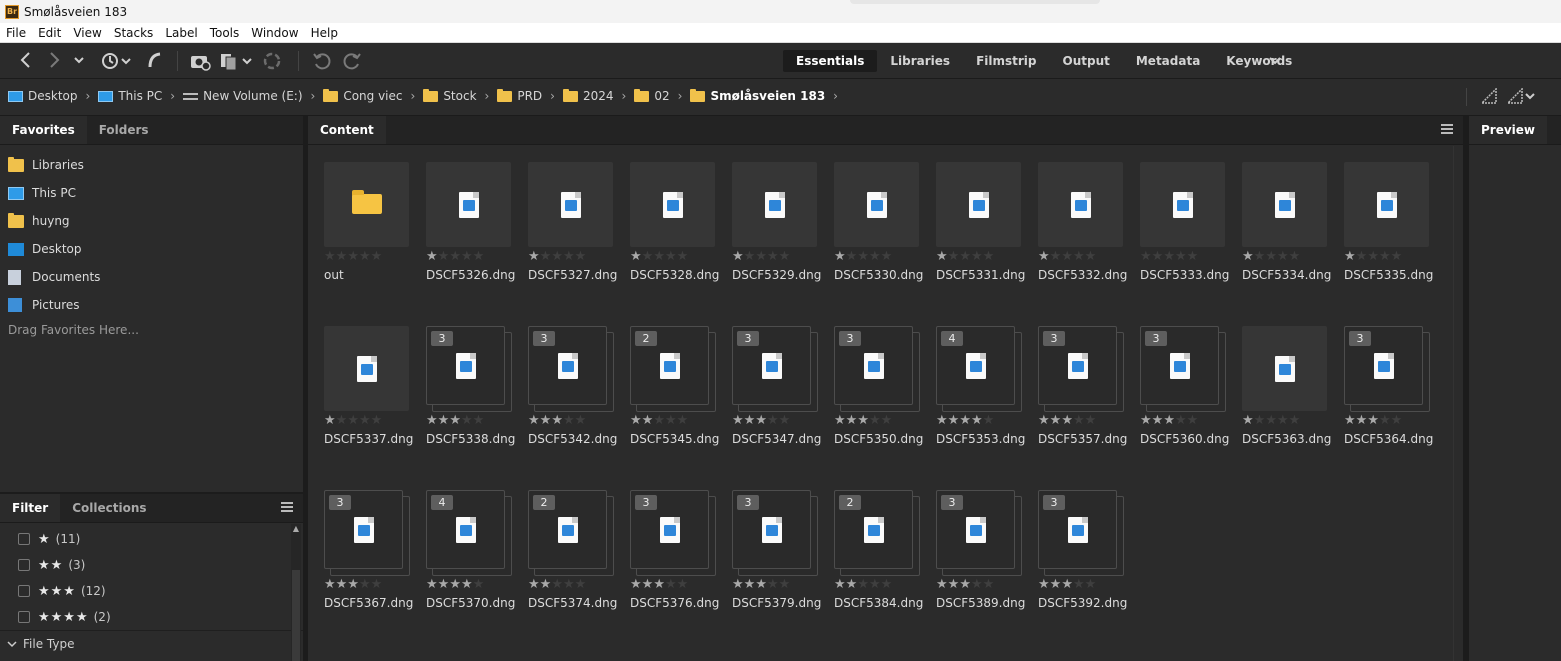  What do you see at coordinates (920, 61) in the screenshot?
I see `workspace-libraries: Libraries` at bounding box center [920, 61].